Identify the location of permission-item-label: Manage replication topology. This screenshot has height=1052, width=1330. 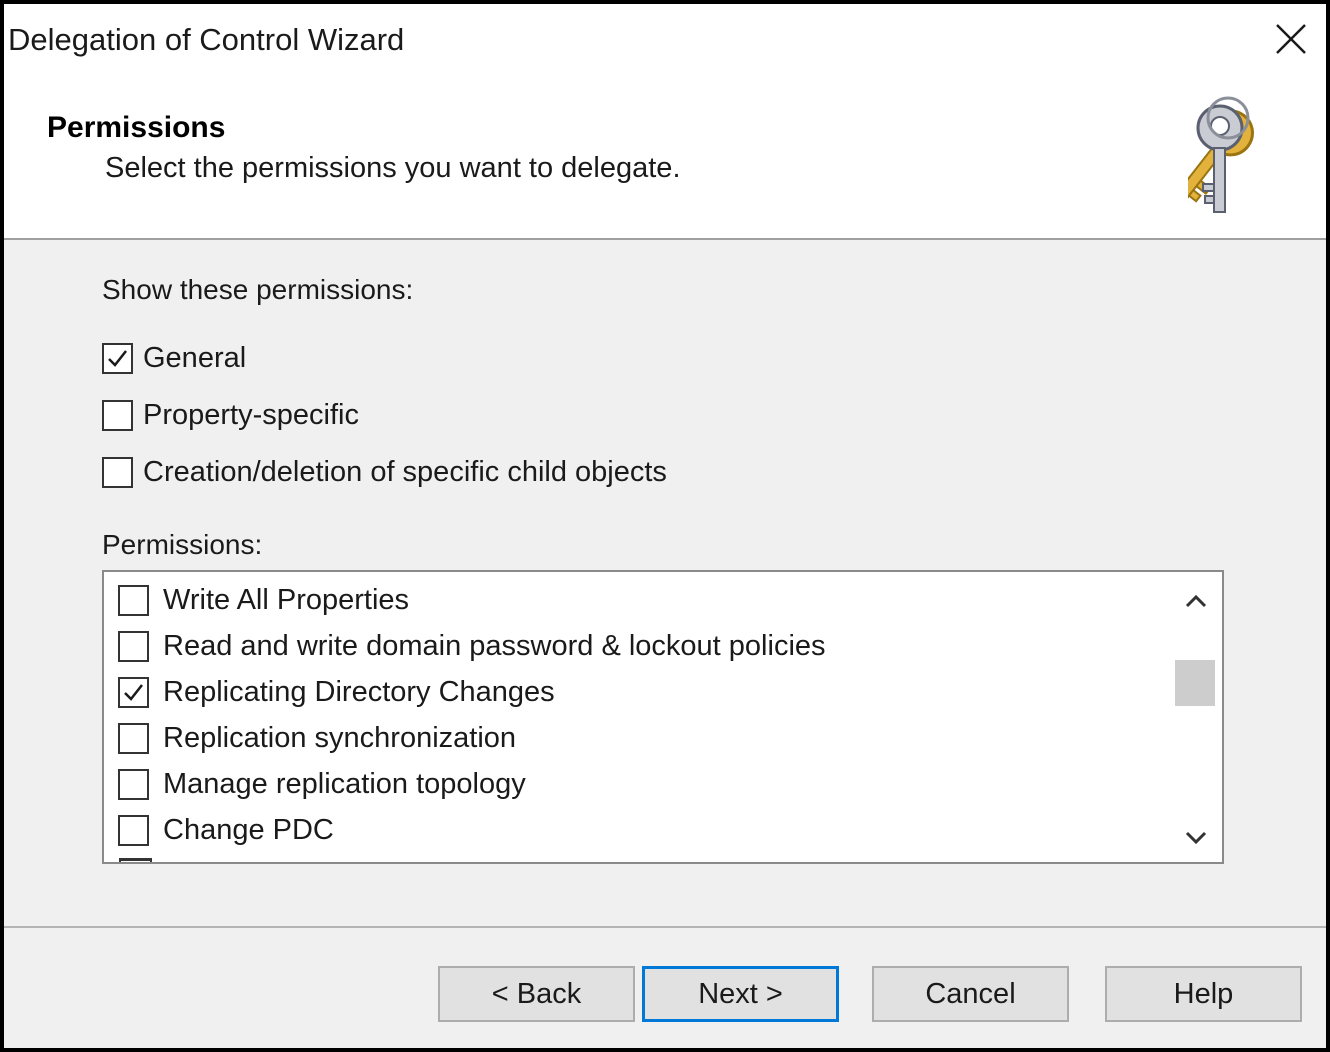
(344, 783).